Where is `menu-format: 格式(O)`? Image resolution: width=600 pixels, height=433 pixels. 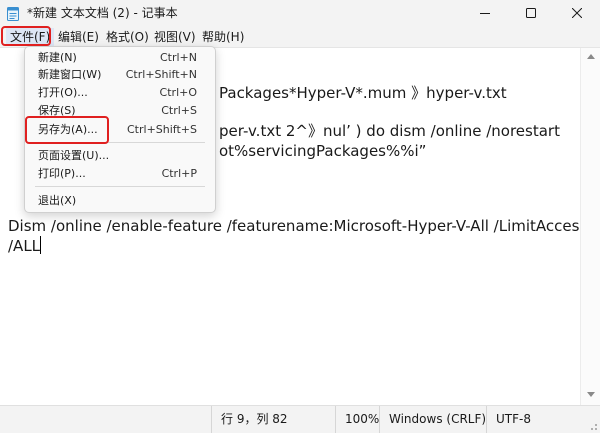
menu-format: 格式(O) is located at coordinates (127, 37).